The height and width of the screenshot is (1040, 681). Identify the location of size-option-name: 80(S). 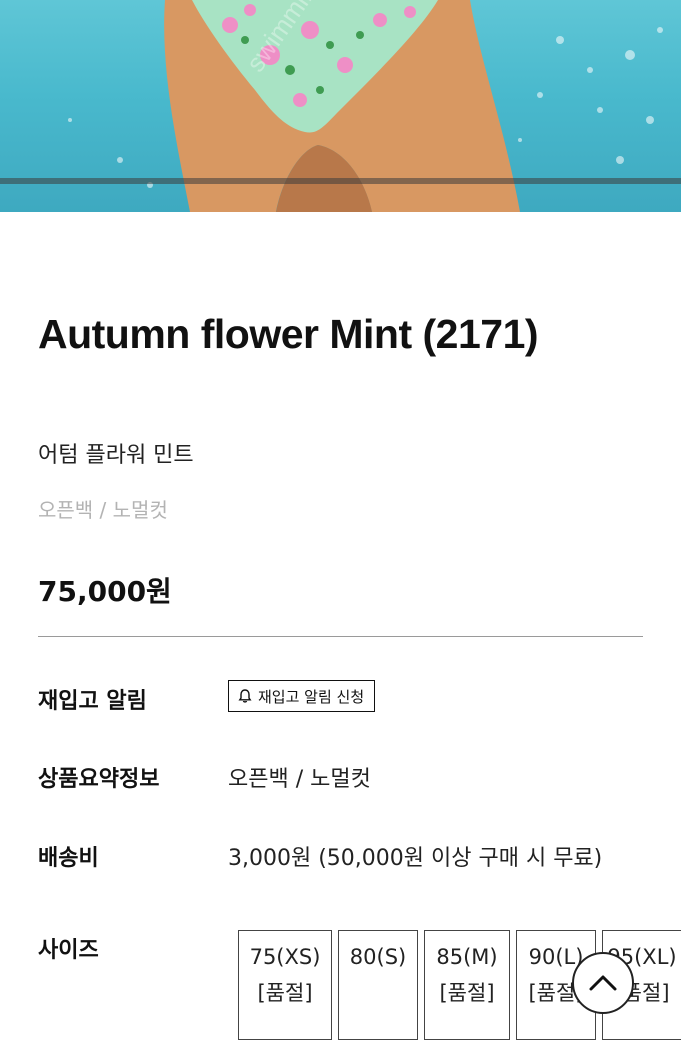
(378, 957).